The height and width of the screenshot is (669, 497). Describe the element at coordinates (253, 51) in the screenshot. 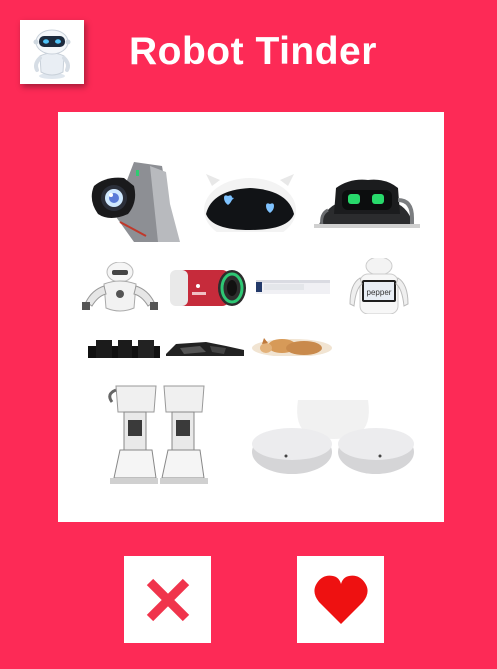

I see `app-title: Robot Tinder` at that location.